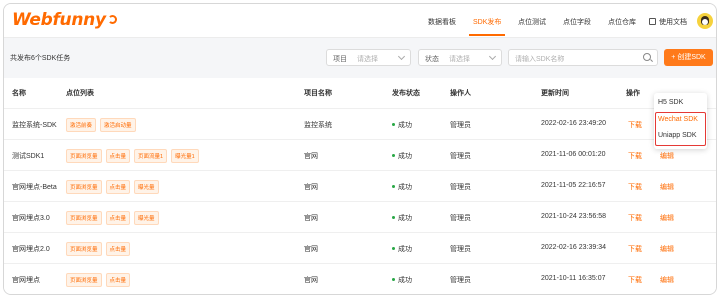 The width and height of the screenshot is (720, 298). What do you see at coordinates (34, 125) in the screenshot?
I see `row-name: 监控系统-SDK` at bounding box center [34, 125].